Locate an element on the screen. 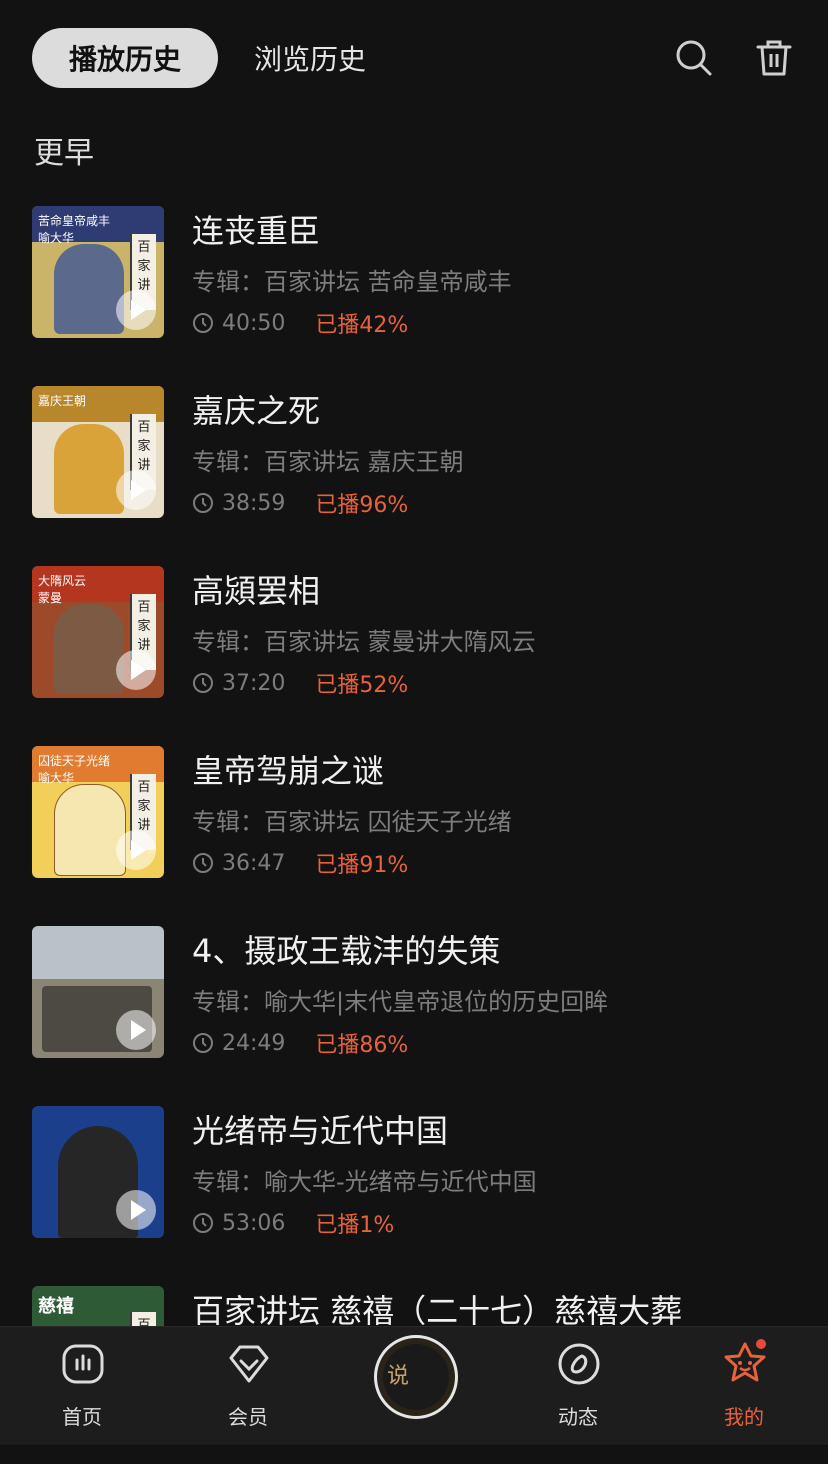 This screenshot has height=1464, width=828. album-name: 专辑：百家讲坛 苦命皇帝咸丰 is located at coordinates (352, 282).